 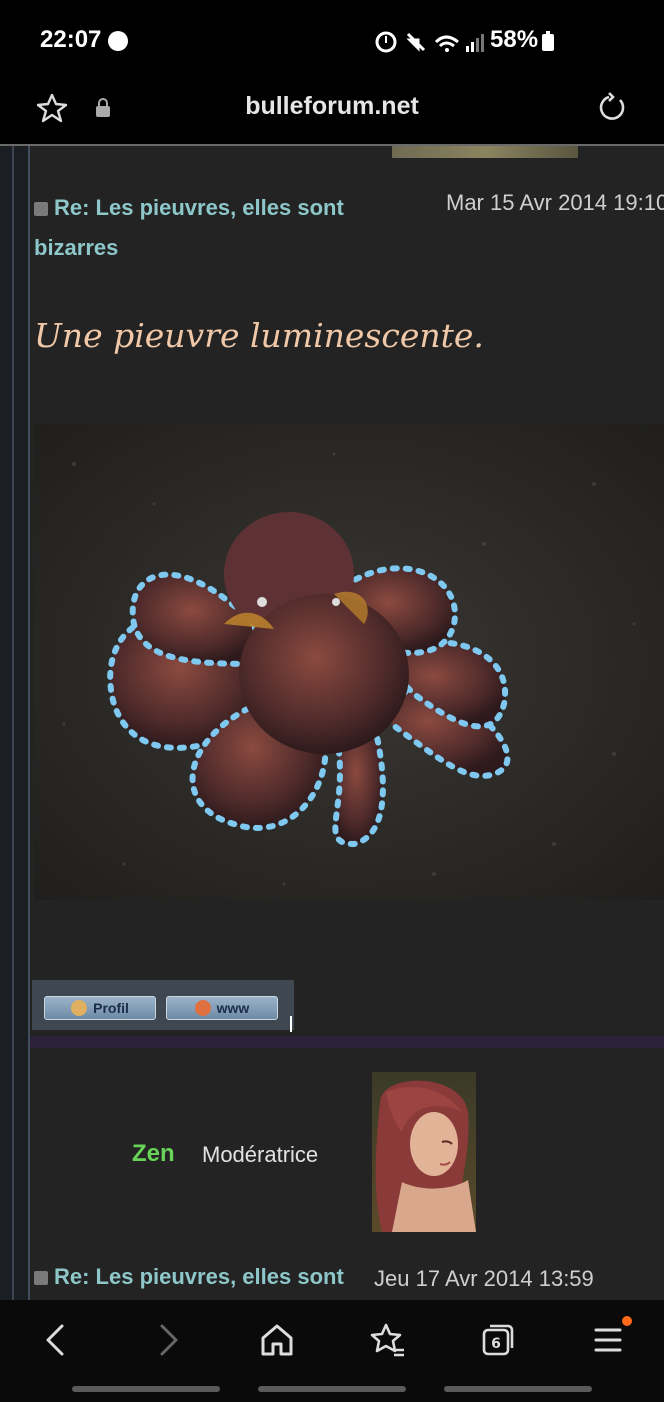 I want to click on author-avatar, so click(x=424, y=1152).